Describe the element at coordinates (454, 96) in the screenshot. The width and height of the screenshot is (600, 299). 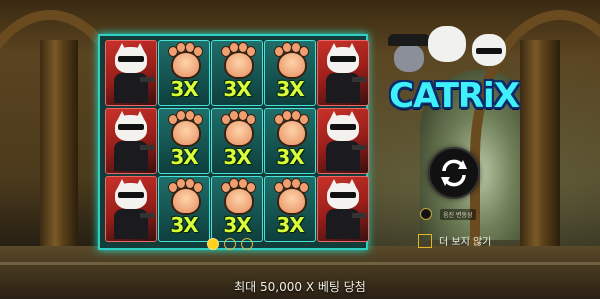
I see `game-logo: CATRiX` at that location.